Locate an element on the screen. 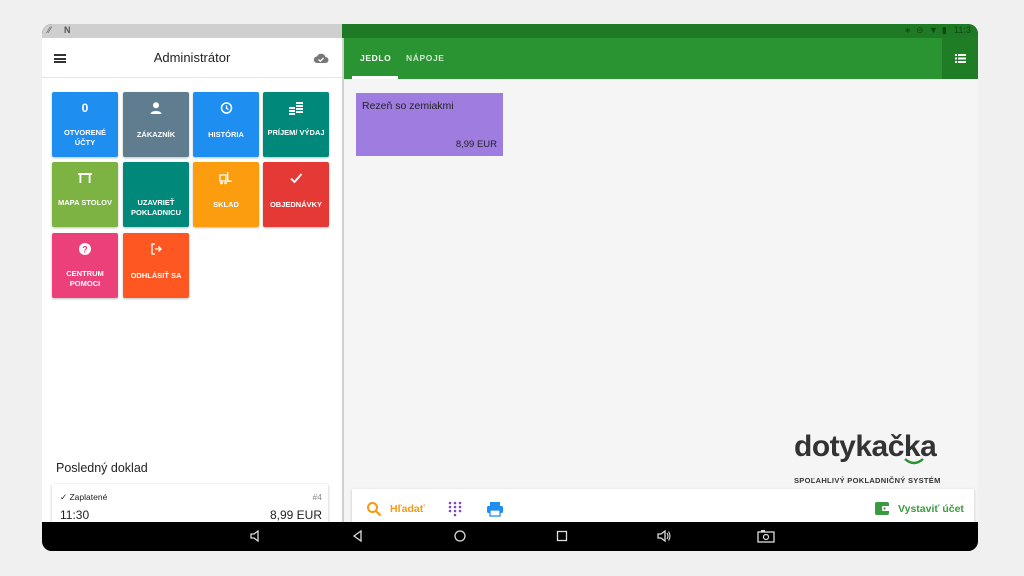 The image size is (1024, 576). page-title: Administrátor is located at coordinates (192, 57).